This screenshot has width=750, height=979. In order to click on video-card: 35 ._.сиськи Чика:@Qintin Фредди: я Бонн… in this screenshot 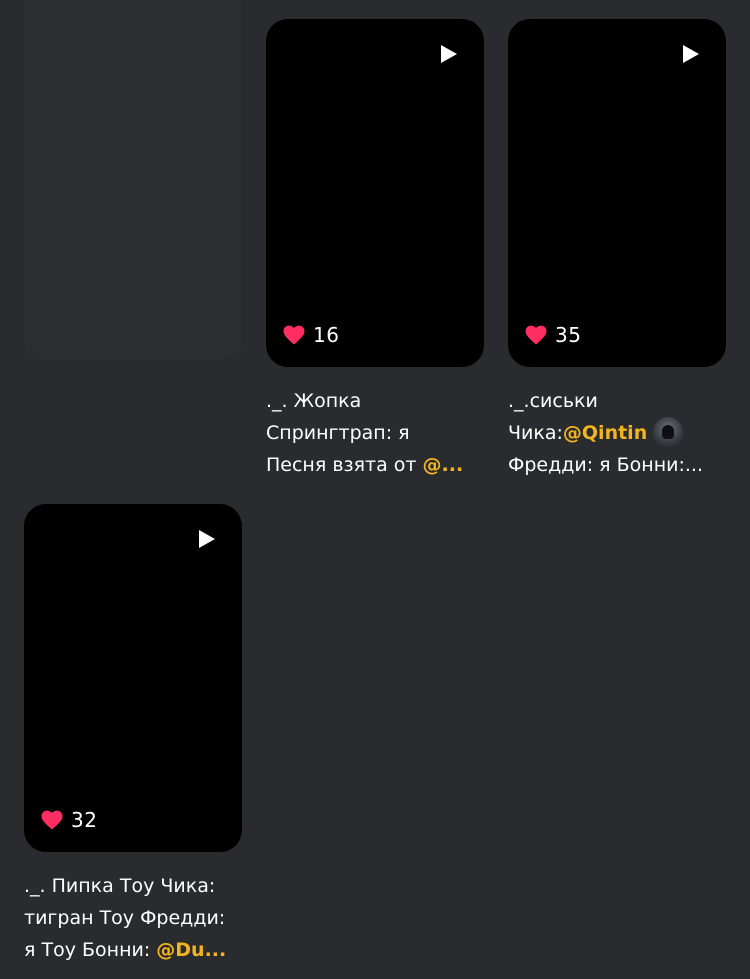, I will do `click(617, 250)`.